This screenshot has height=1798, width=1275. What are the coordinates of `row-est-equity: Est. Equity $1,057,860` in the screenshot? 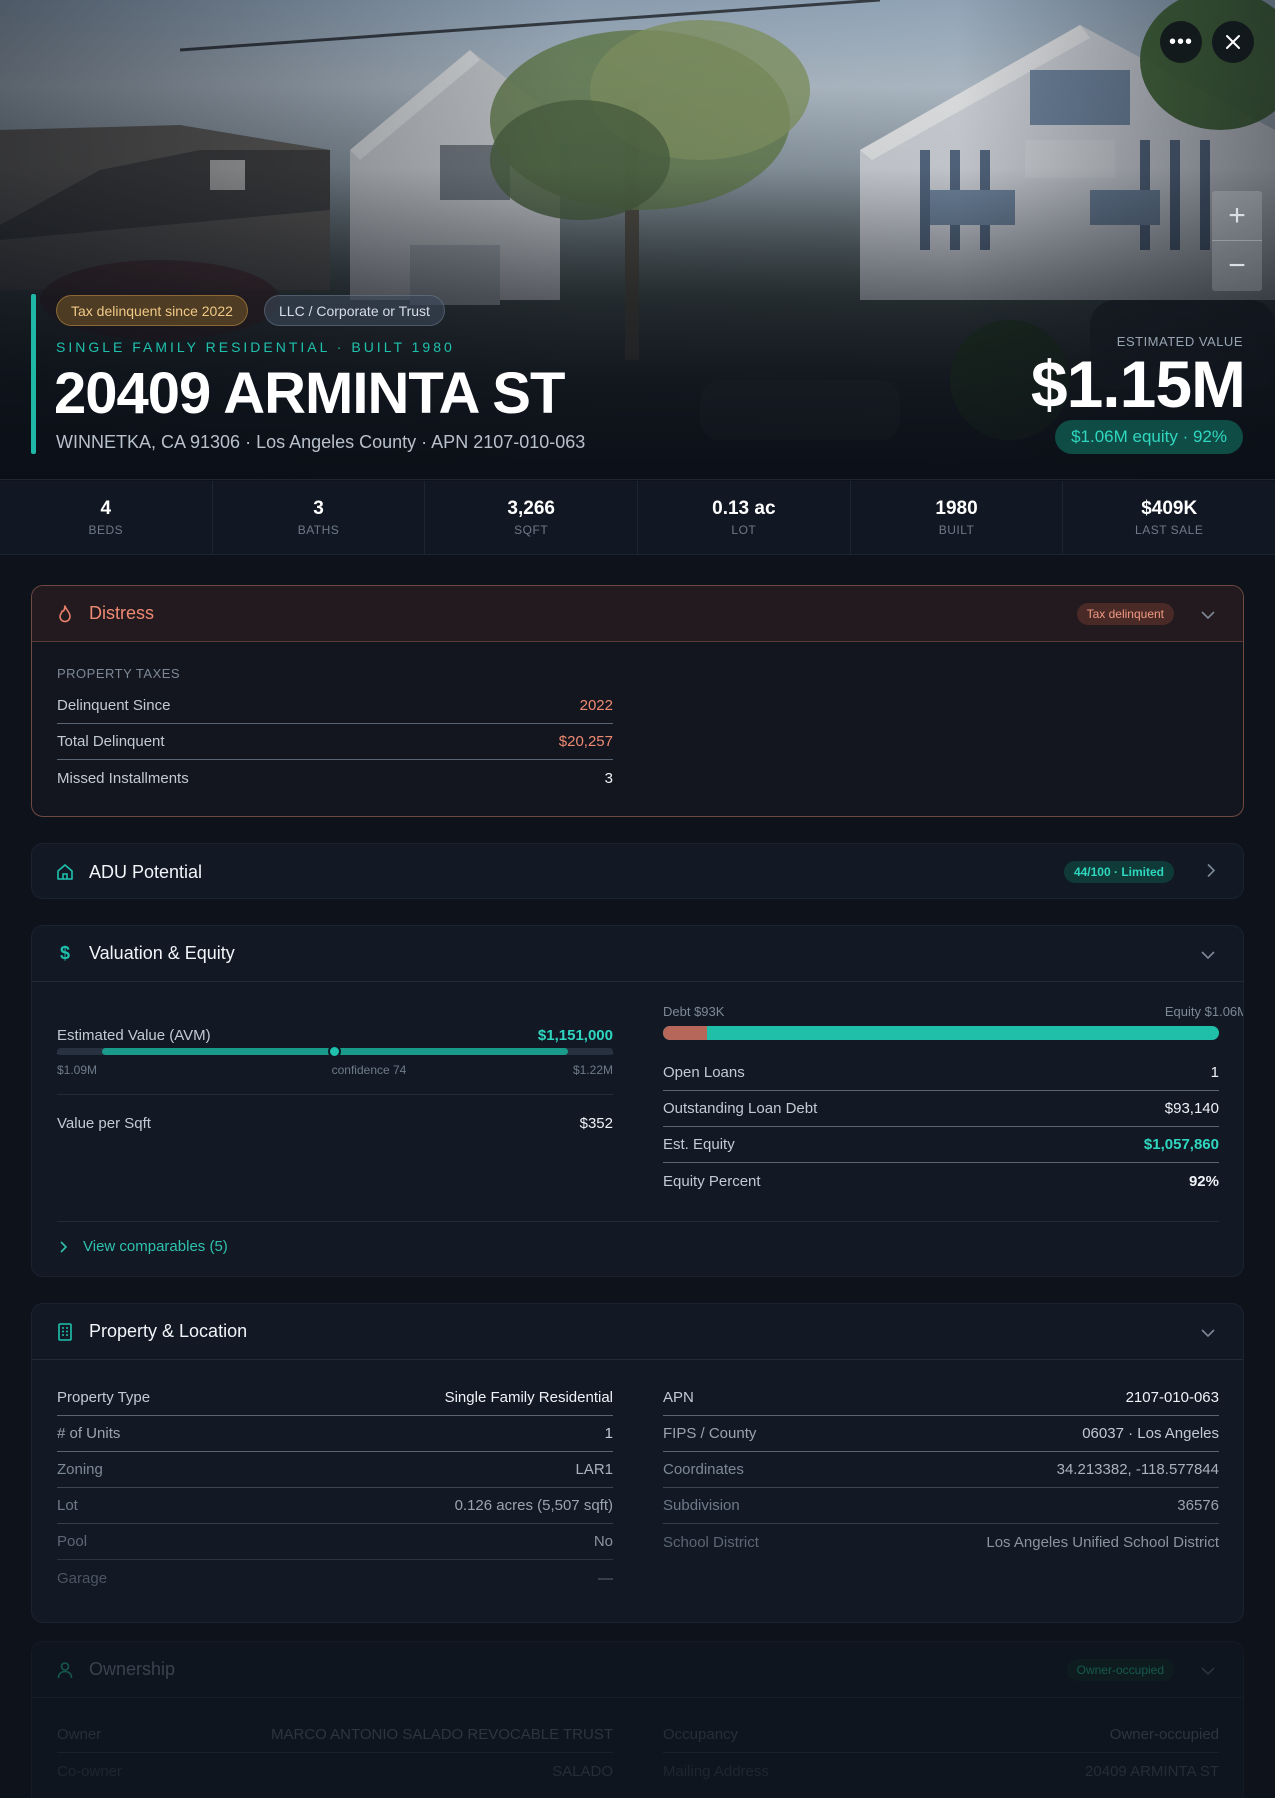 It's located at (941, 1145).